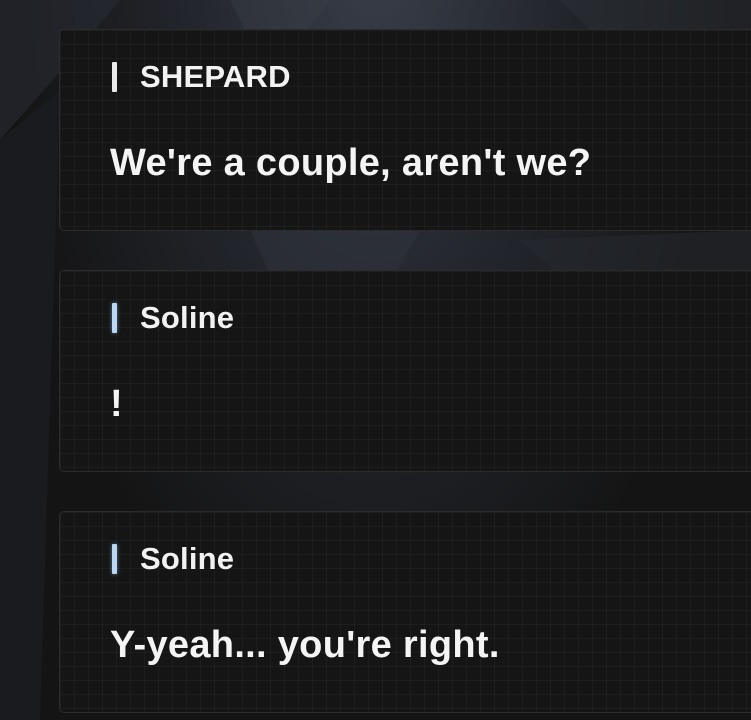  I want to click on speaker-name: SHEPARD, so click(215, 76).